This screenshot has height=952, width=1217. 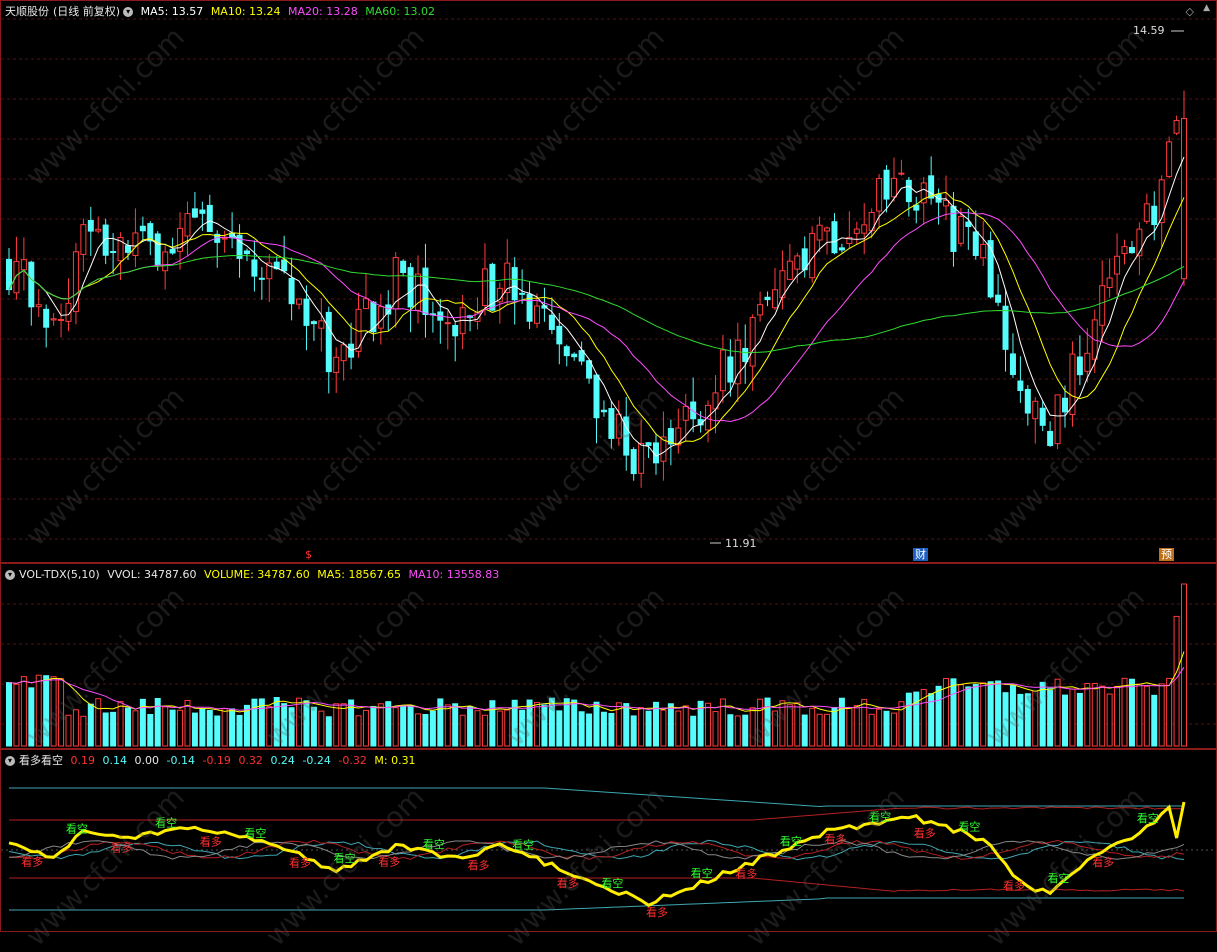 What do you see at coordinates (1166, 554) in the screenshot?
I see `forecast-marker: 预` at bounding box center [1166, 554].